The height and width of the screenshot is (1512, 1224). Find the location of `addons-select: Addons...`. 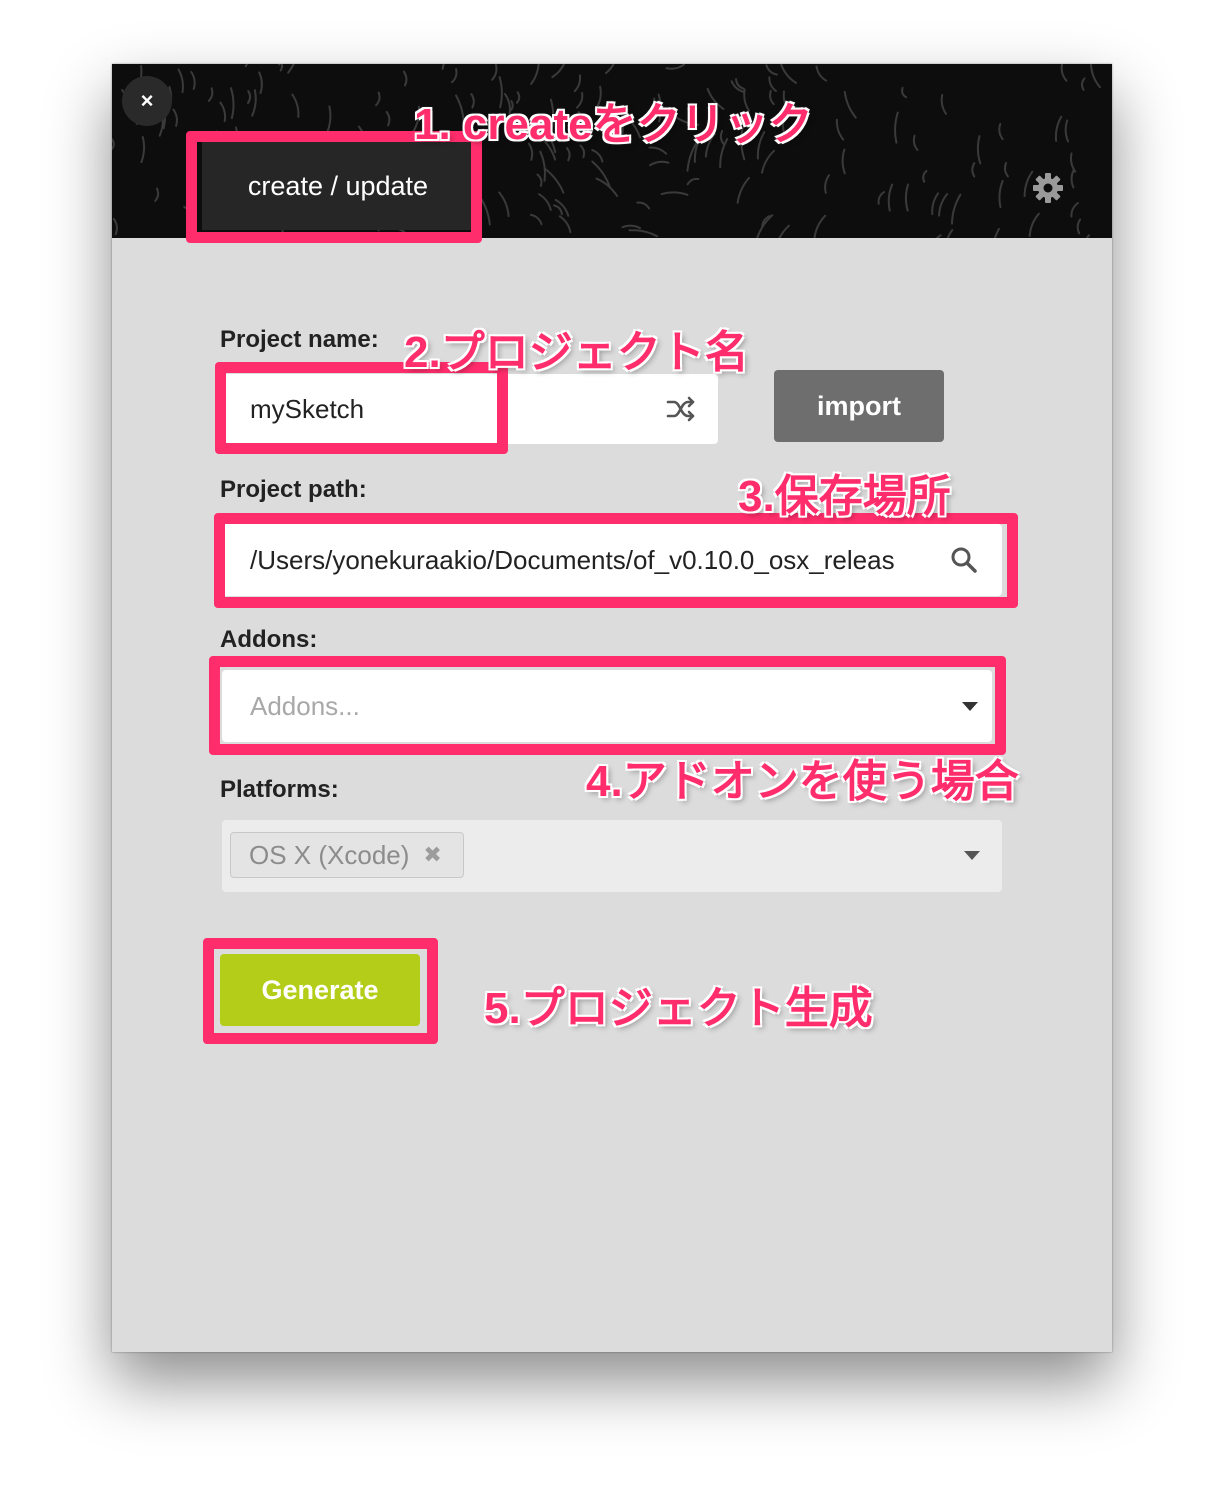

addons-select: Addons... is located at coordinates (607, 706).